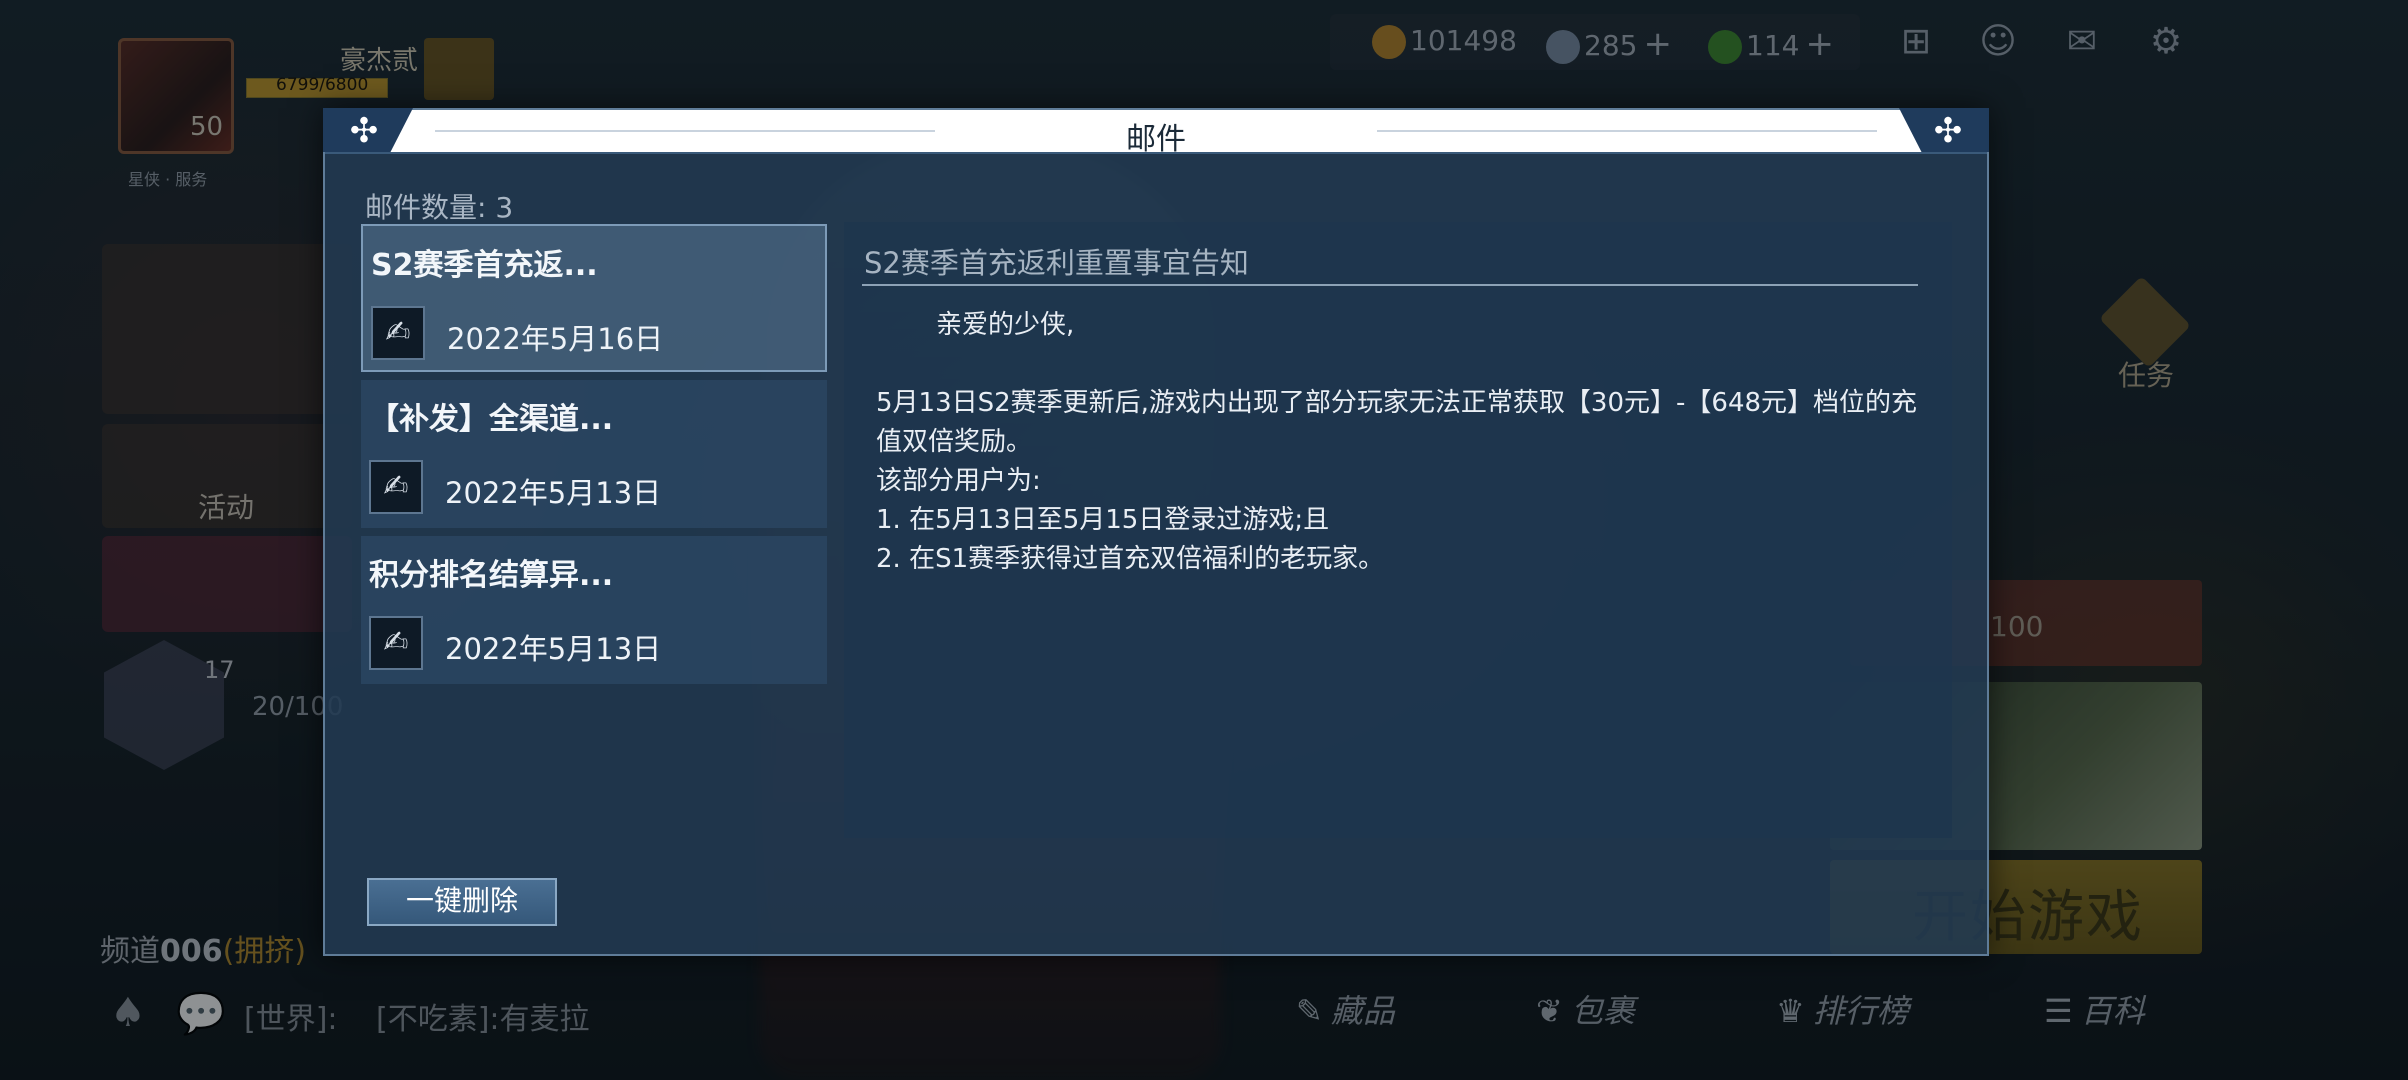 Image resolution: width=2408 pixels, height=1080 pixels. Describe the element at coordinates (594, 298) in the screenshot. I see `mail-list-item: S2赛季首充返... ✍ 2022年5月16日` at that location.